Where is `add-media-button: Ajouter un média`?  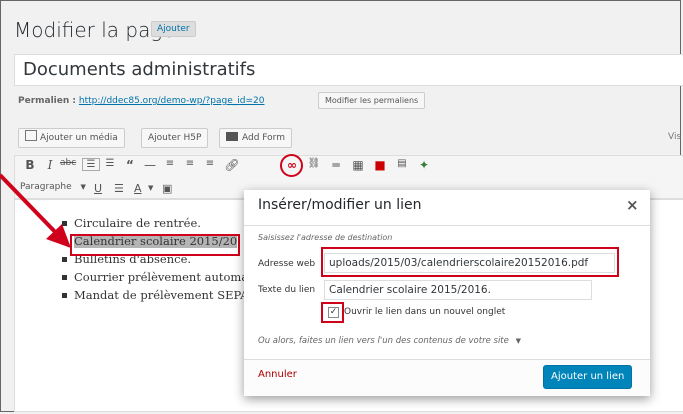
add-media-button: Ajouter un média is located at coordinates (71, 138).